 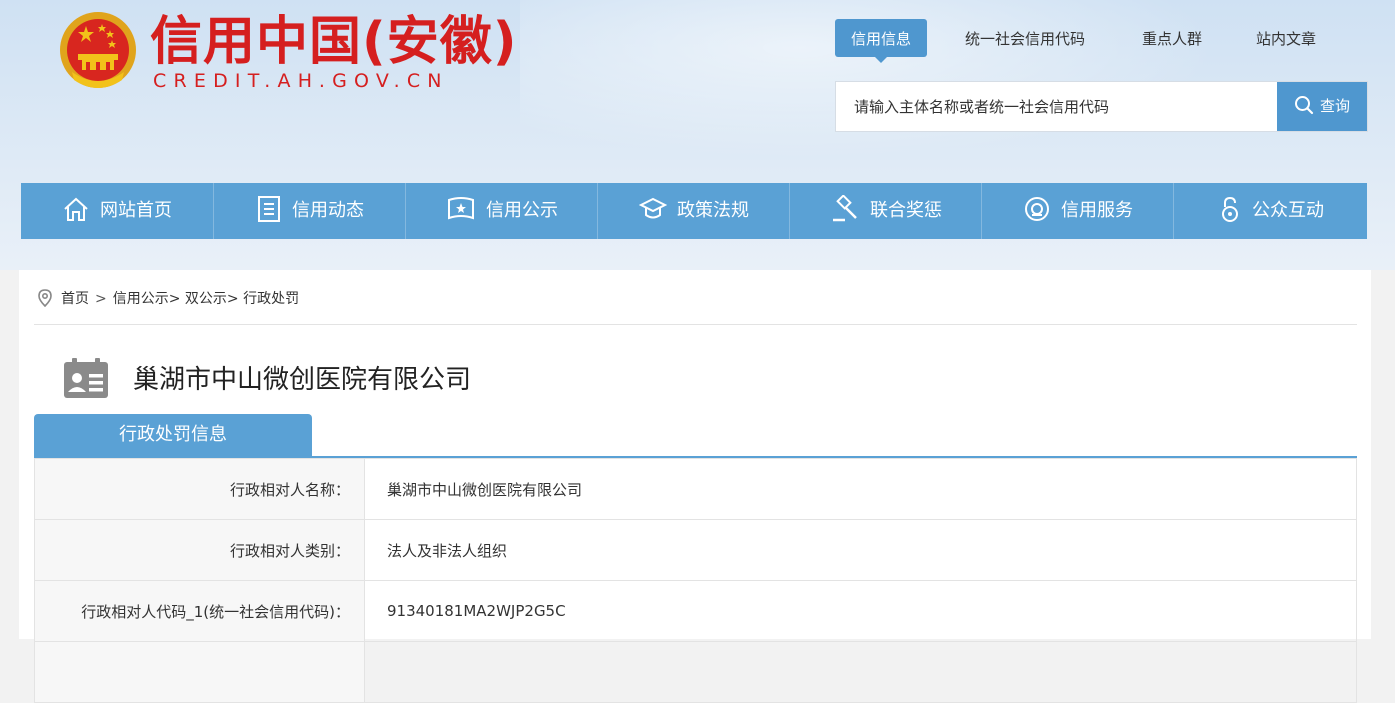 I want to click on breadcrumb-admin-penalty: 行政处罚, so click(x=271, y=299).